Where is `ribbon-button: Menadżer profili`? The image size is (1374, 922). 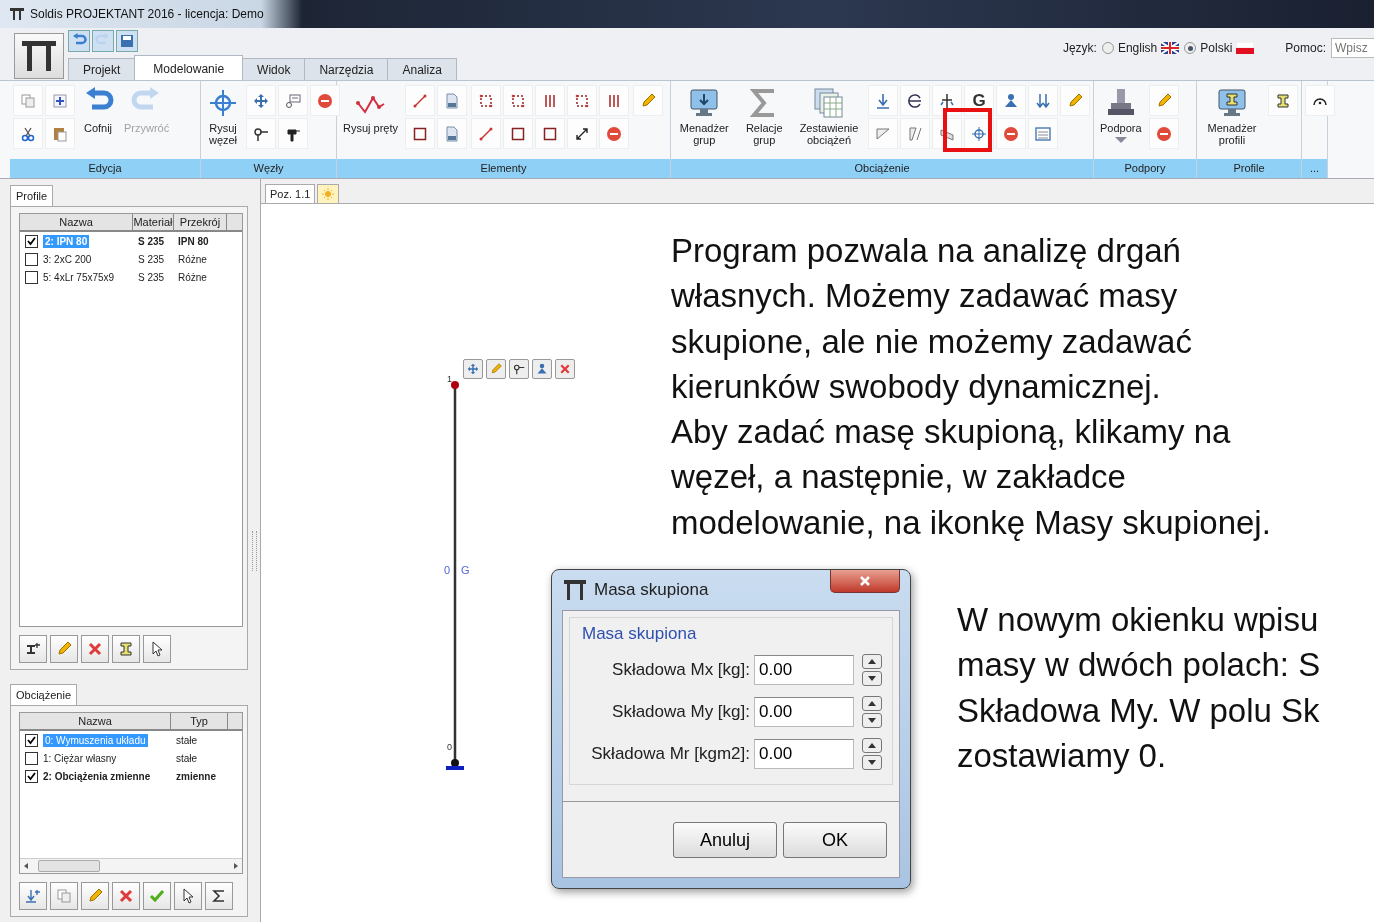 ribbon-button: Menadżer profili is located at coordinates (1232, 116).